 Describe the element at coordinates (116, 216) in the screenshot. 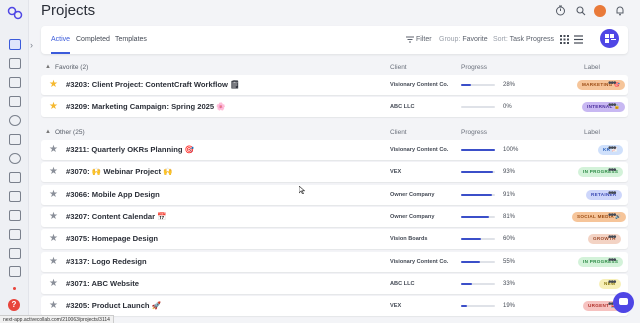

I see `project-name: #3207: Content Calendar 📅` at that location.